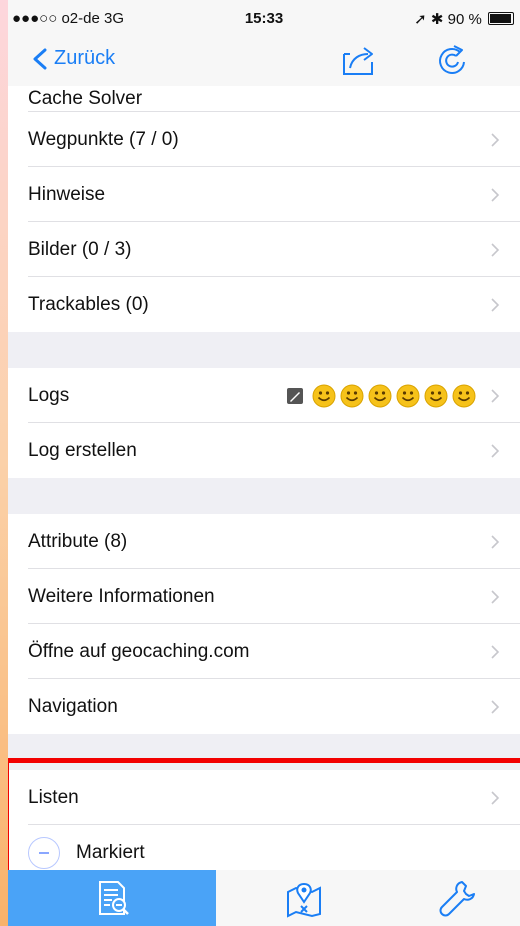  Describe the element at coordinates (53, 797) in the screenshot. I see `row-label: Listen` at that location.